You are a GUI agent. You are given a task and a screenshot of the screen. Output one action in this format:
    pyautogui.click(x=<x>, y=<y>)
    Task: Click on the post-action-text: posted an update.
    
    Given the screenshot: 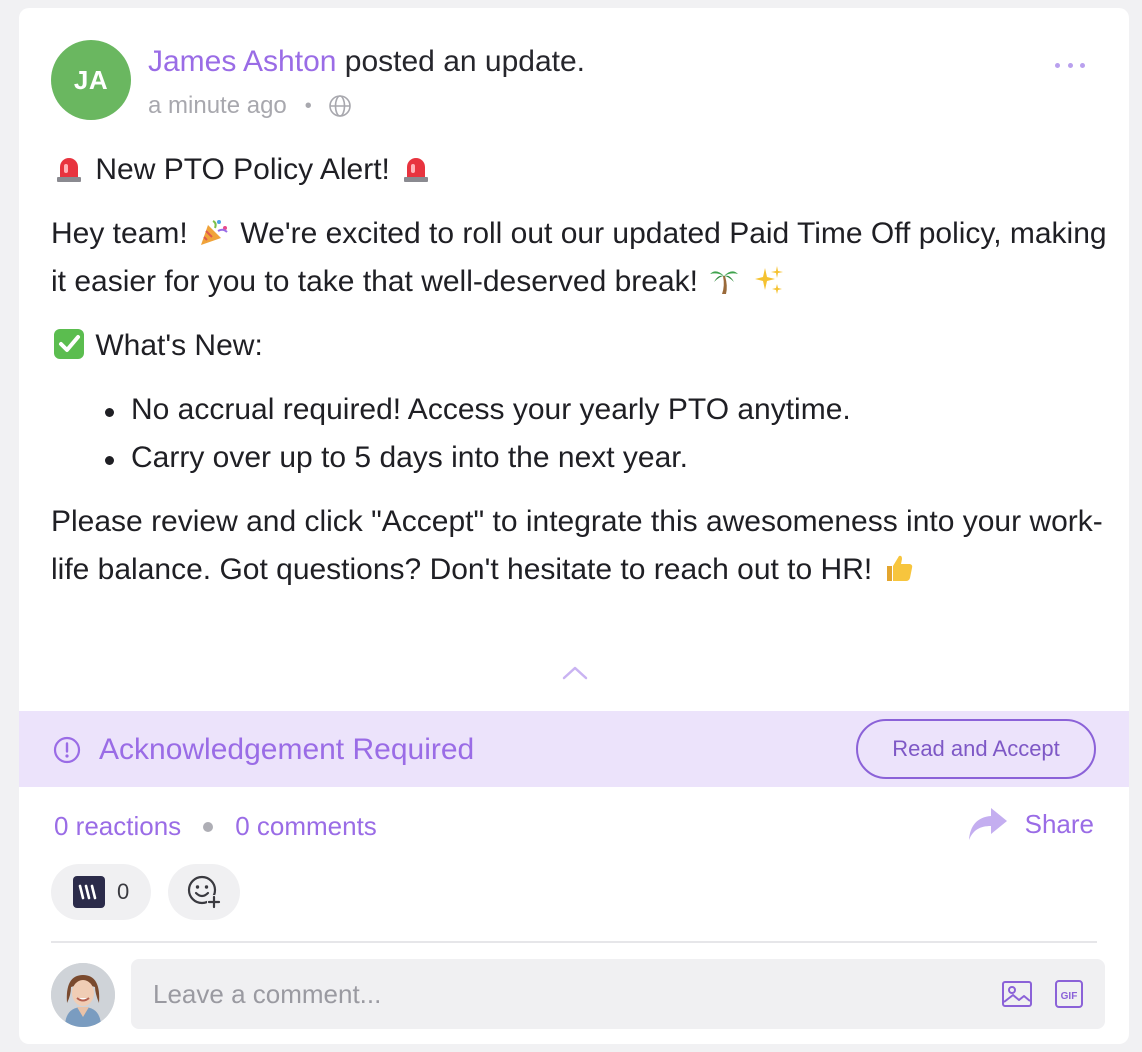 What is the action you would take?
    pyautogui.click(x=464, y=61)
    